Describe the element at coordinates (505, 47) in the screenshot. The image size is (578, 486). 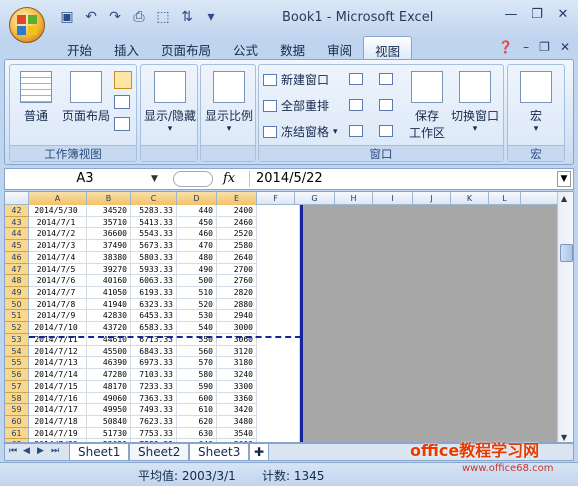
I see `help-icon: ❓` at that location.